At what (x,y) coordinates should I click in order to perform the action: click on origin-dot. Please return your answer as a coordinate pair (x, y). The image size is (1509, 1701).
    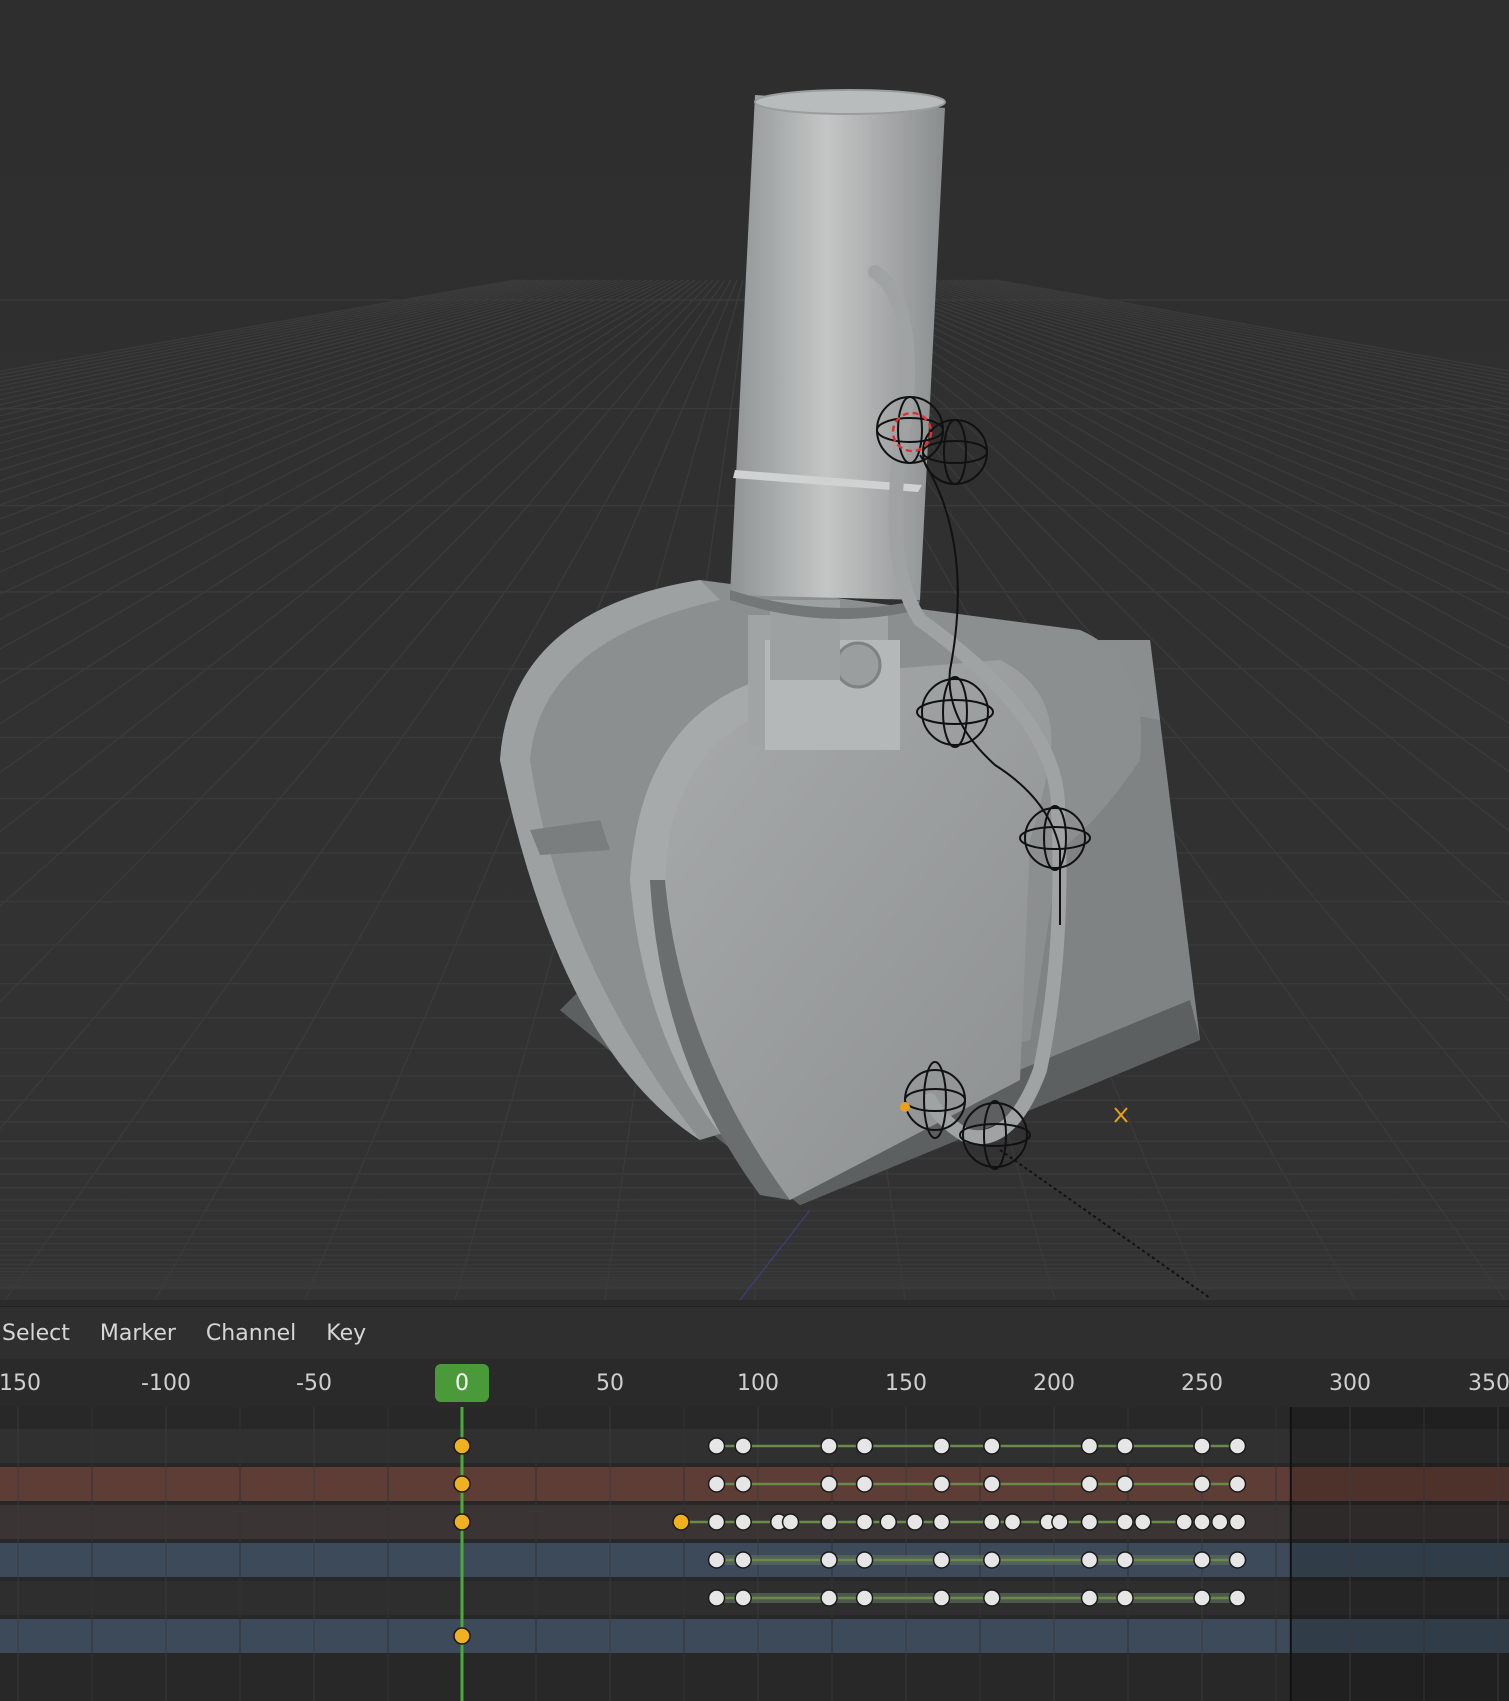
    Looking at the image, I should click on (905, 1107).